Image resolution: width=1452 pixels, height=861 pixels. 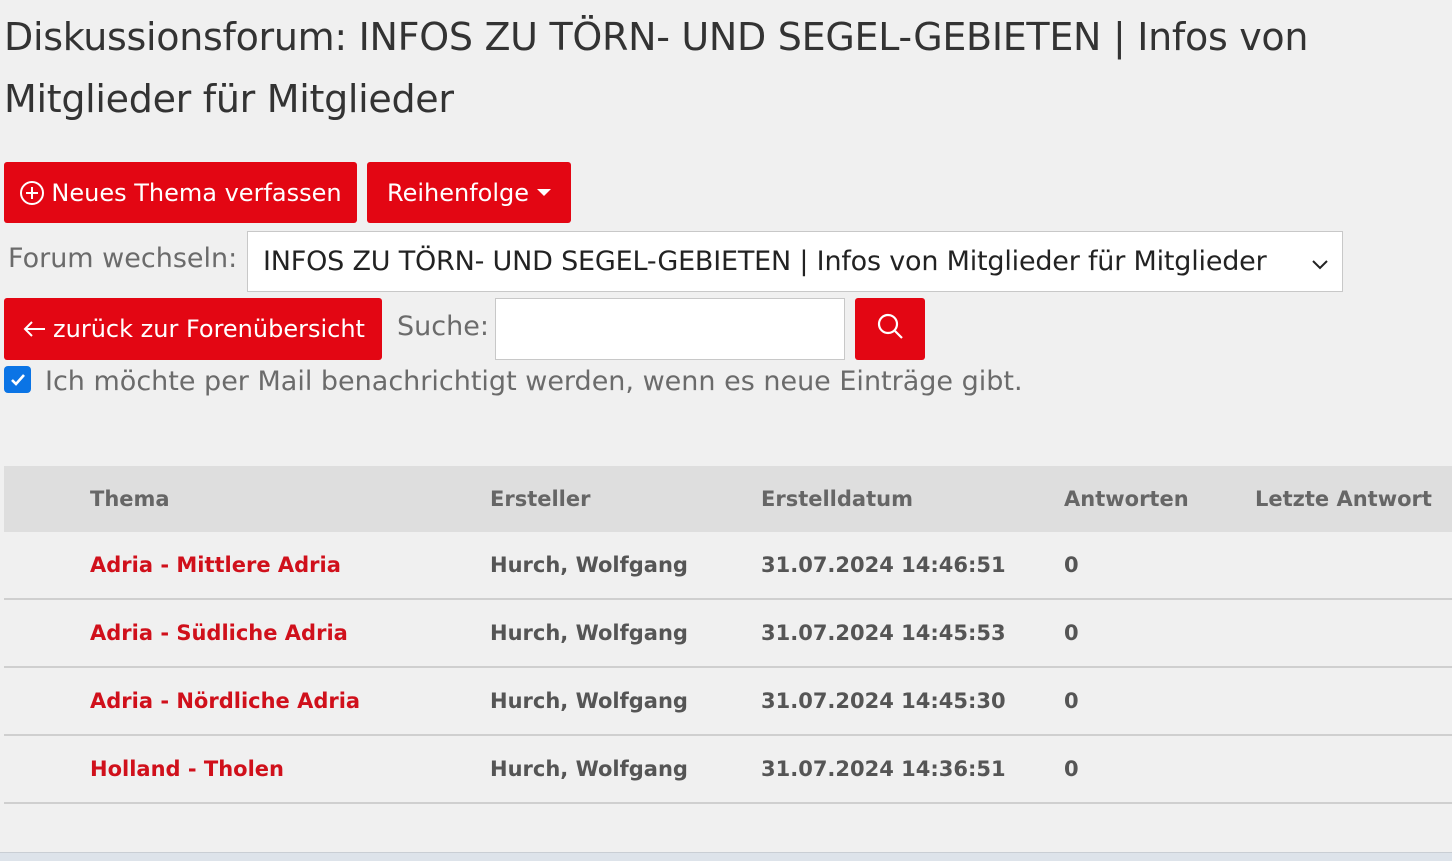 I want to click on new-topic-button: Neues Thema verfassen, so click(x=180, y=192).